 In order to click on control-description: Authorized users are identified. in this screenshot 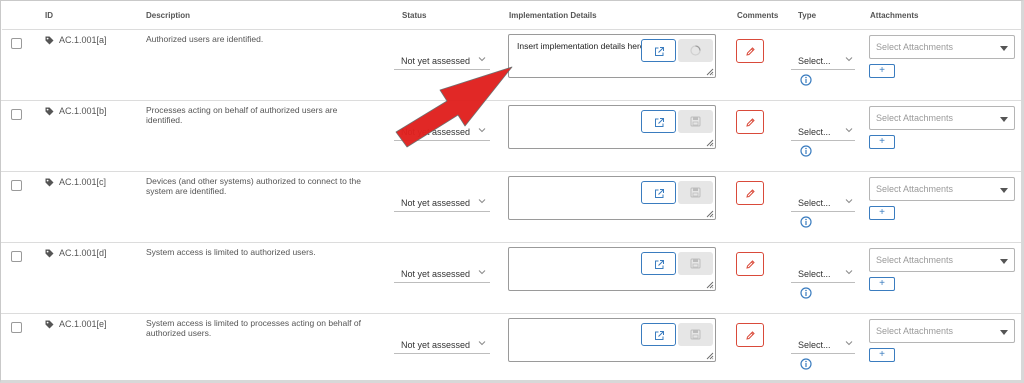, I will do `click(205, 39)`.